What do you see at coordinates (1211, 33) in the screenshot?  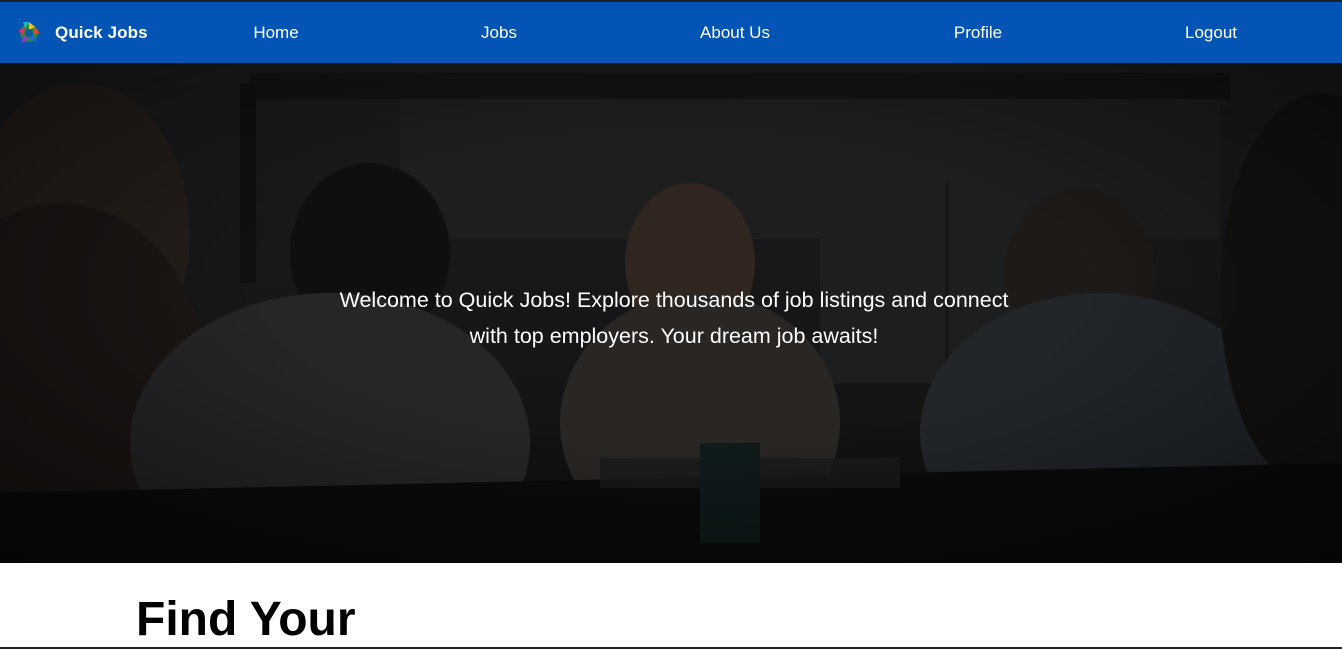 I see `nav-link-logout: Logout` at bounding box center [1211, 33].